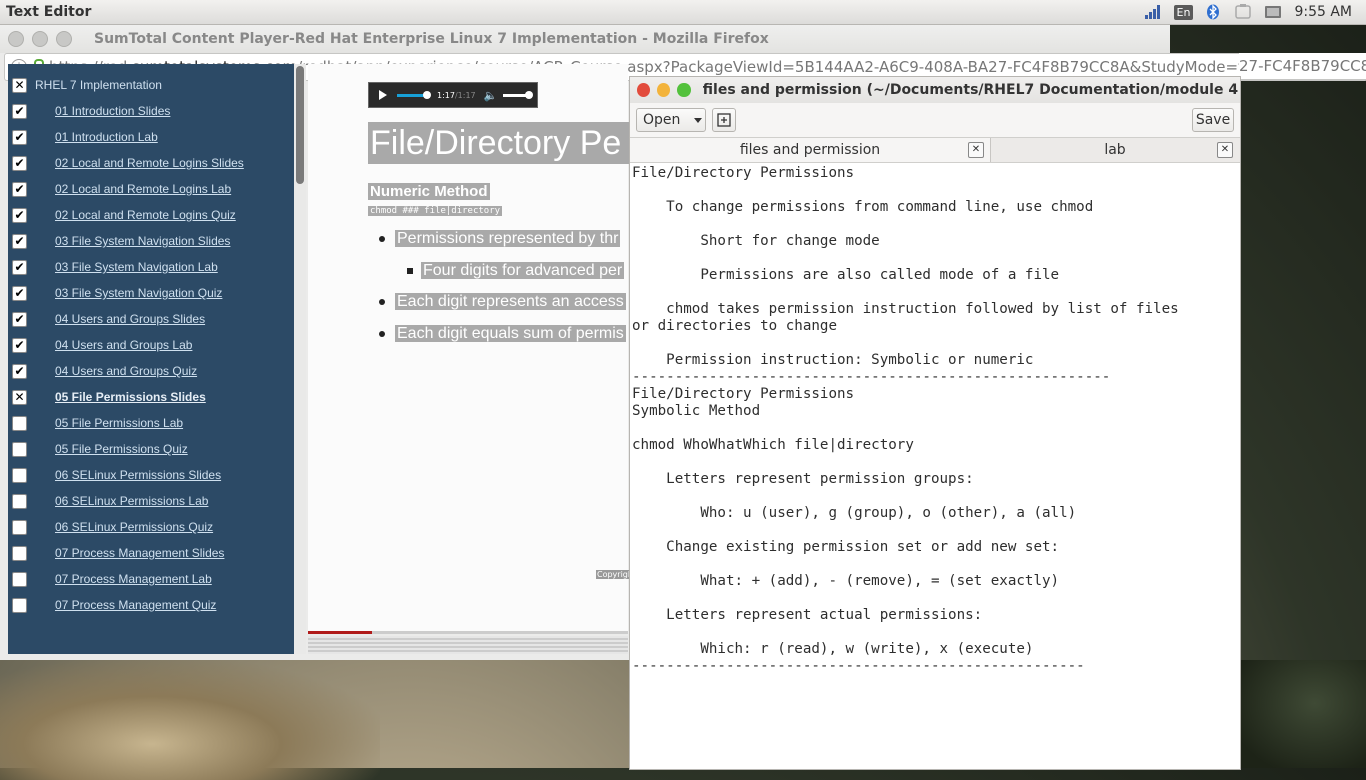  I want to click on outline-item-label: 03 File System Navigation Lab, so click(136, 267).